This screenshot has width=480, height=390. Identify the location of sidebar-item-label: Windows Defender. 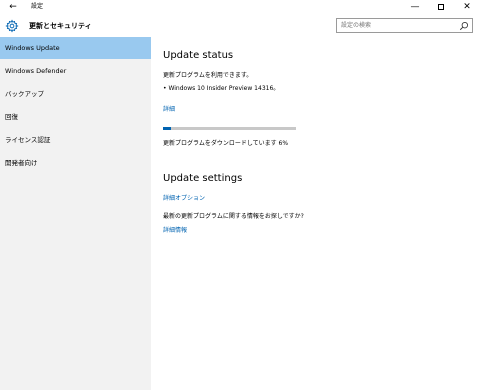
(36, 71).